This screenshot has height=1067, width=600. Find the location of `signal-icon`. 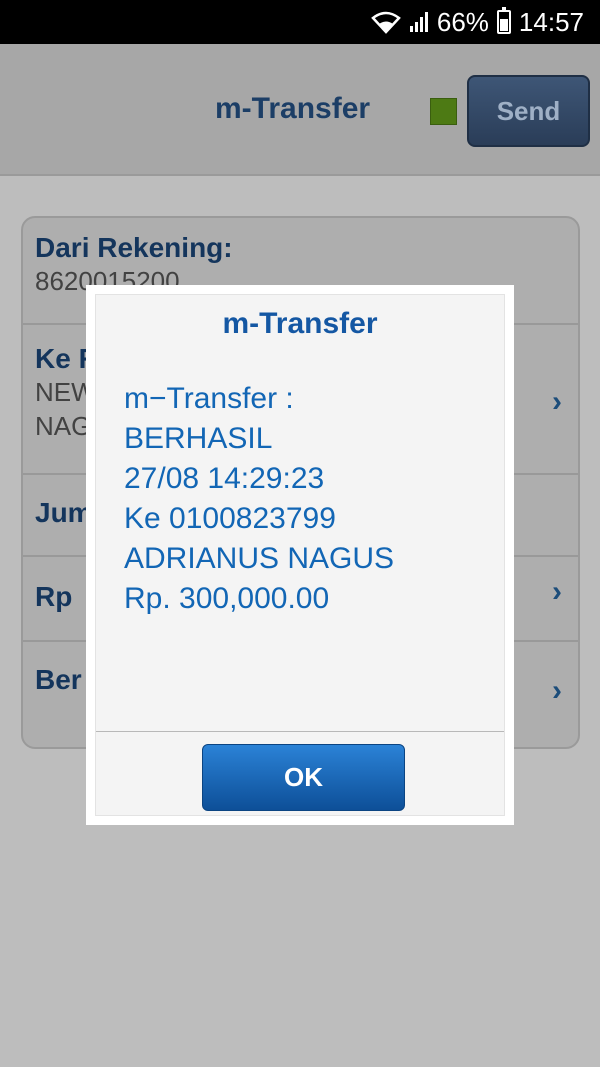

signal-icon is located at coordinates (419, 22).